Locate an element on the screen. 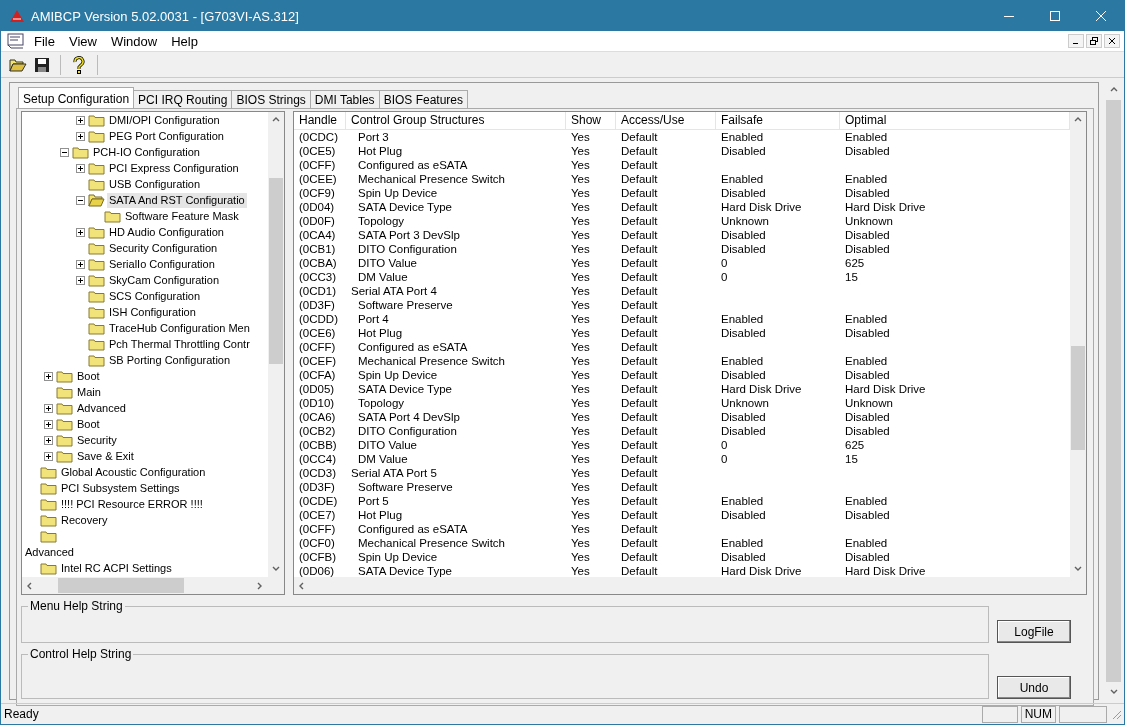 The height and width of the screenshot is (725, 1125). tree-item: DMI/OPI Configuration is located at coordinates (164, 120).